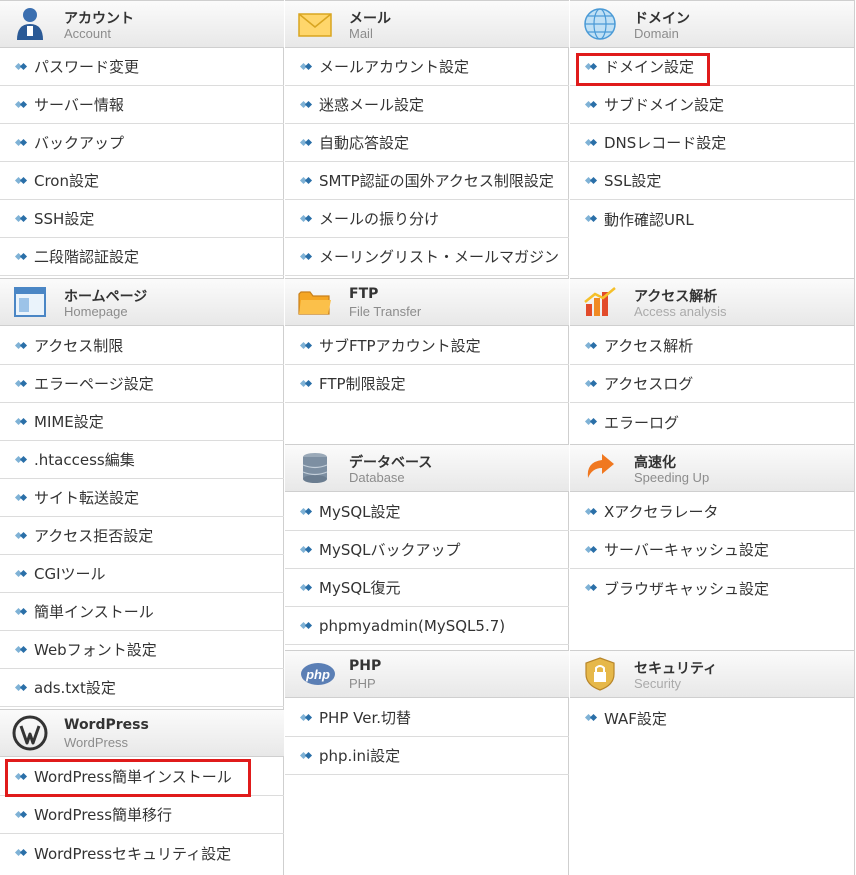 The height and width of the screenshot is (875, 856). I want to click on menu-item-wp-security: WordPressセキュリティ設定, so click(142, 853).